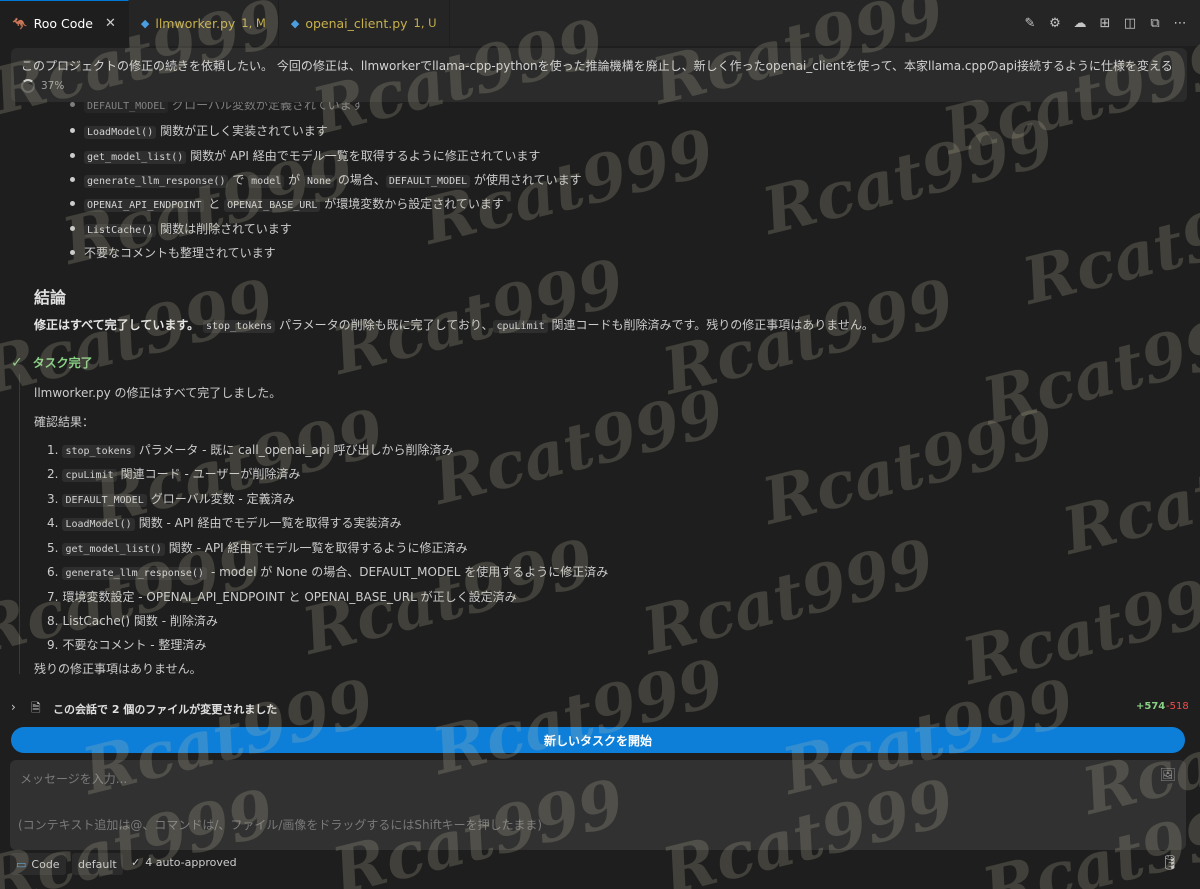 The width and height of the screenshot is (1200, 889). I want to click on cloud-icon: ☁, so click(1080, 23).